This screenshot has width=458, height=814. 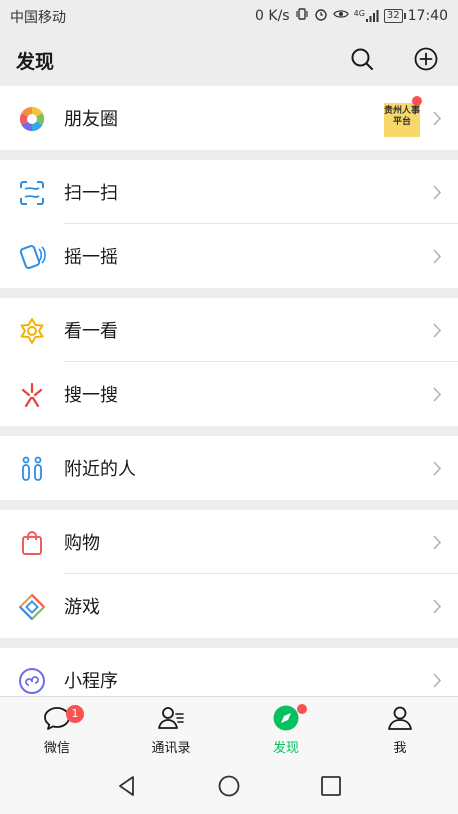 What do you see at coordinates (35, 62) in the screenshot?
I see `page-title: 发现` at bounding box center [35, 62].